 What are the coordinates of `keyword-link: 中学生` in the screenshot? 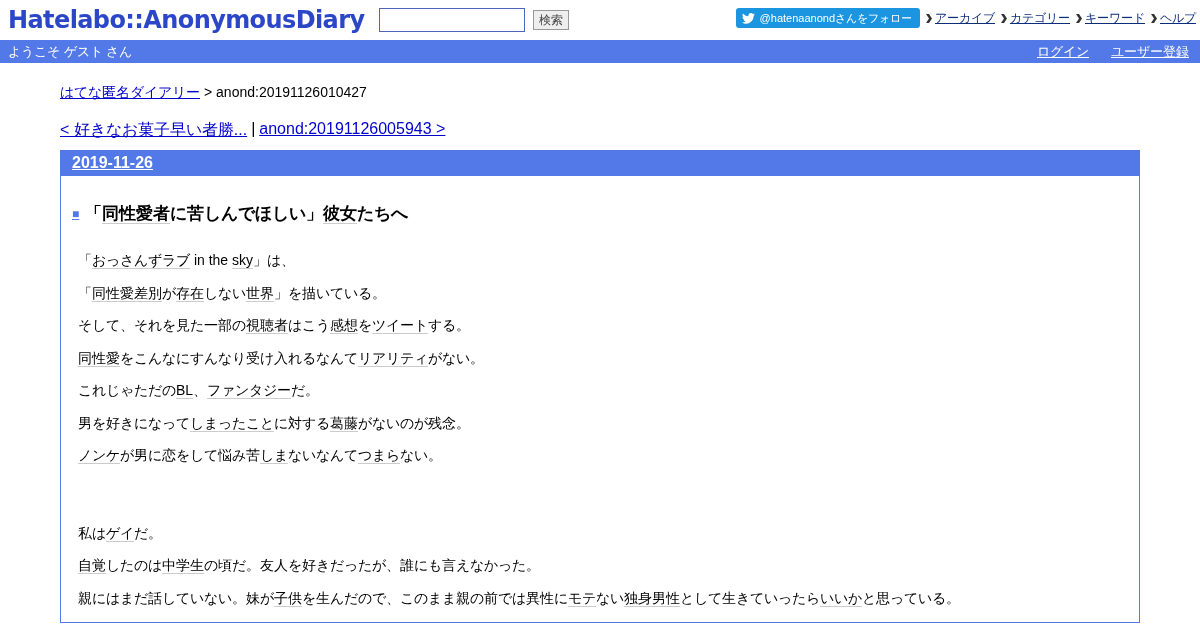 It's located at (183, 565).